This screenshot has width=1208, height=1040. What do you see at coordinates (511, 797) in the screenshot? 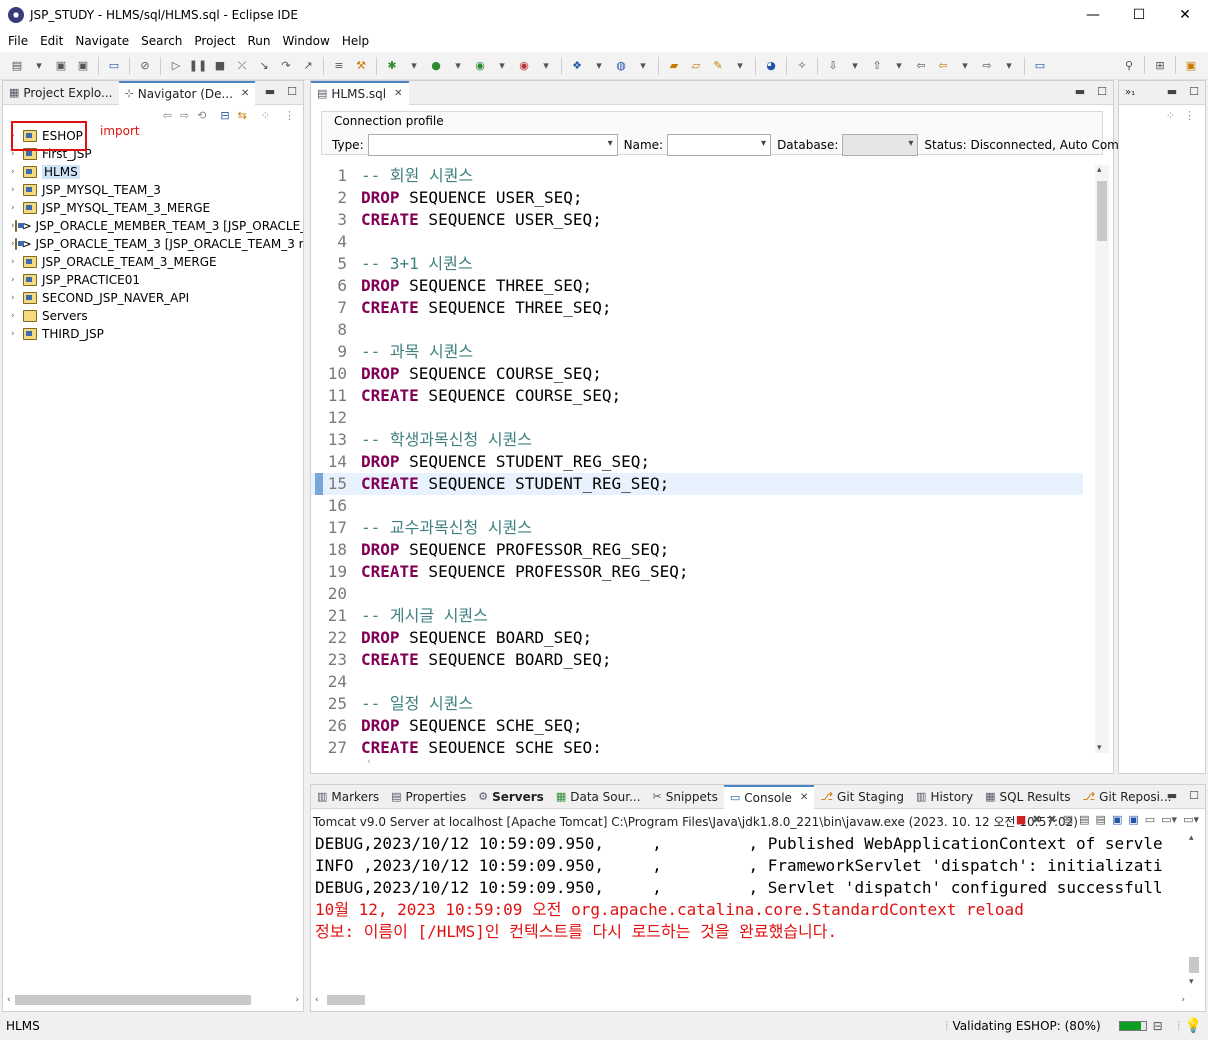
I see `tab-servers: ⚙ Servers` at bounding box center [511, 797].